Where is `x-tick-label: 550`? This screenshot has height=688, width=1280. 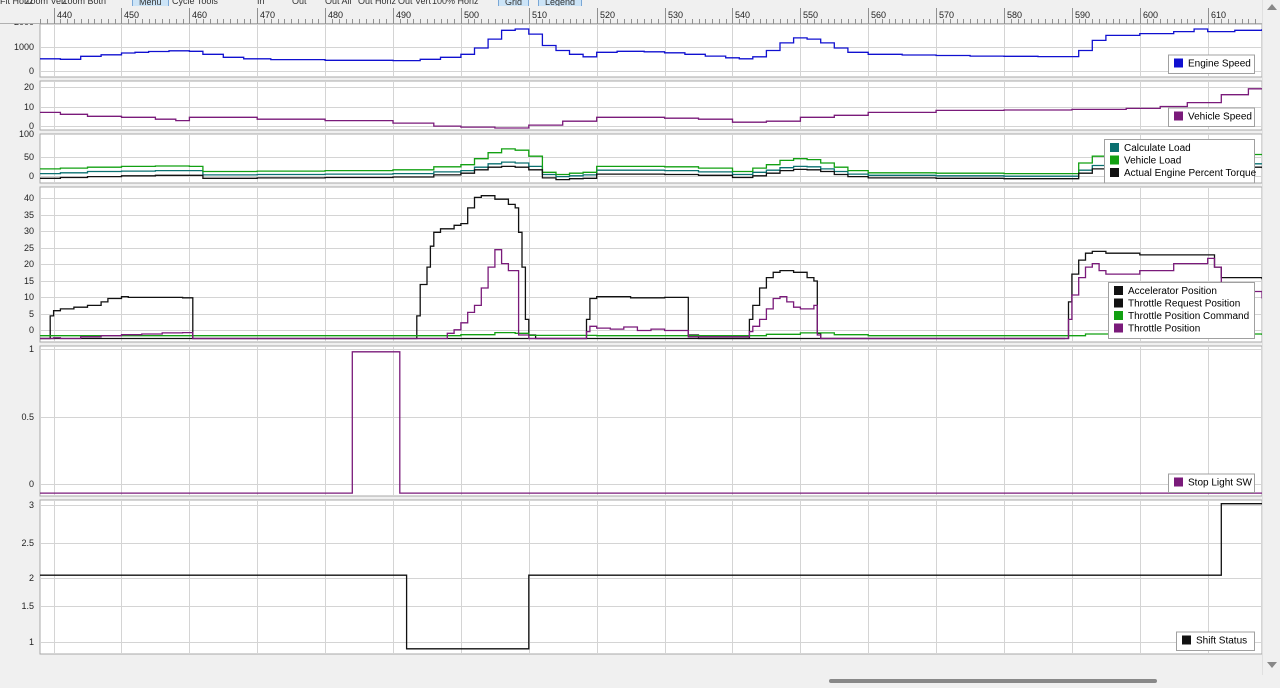
x-tick-label: 550 is located at coordinates (810, 15).